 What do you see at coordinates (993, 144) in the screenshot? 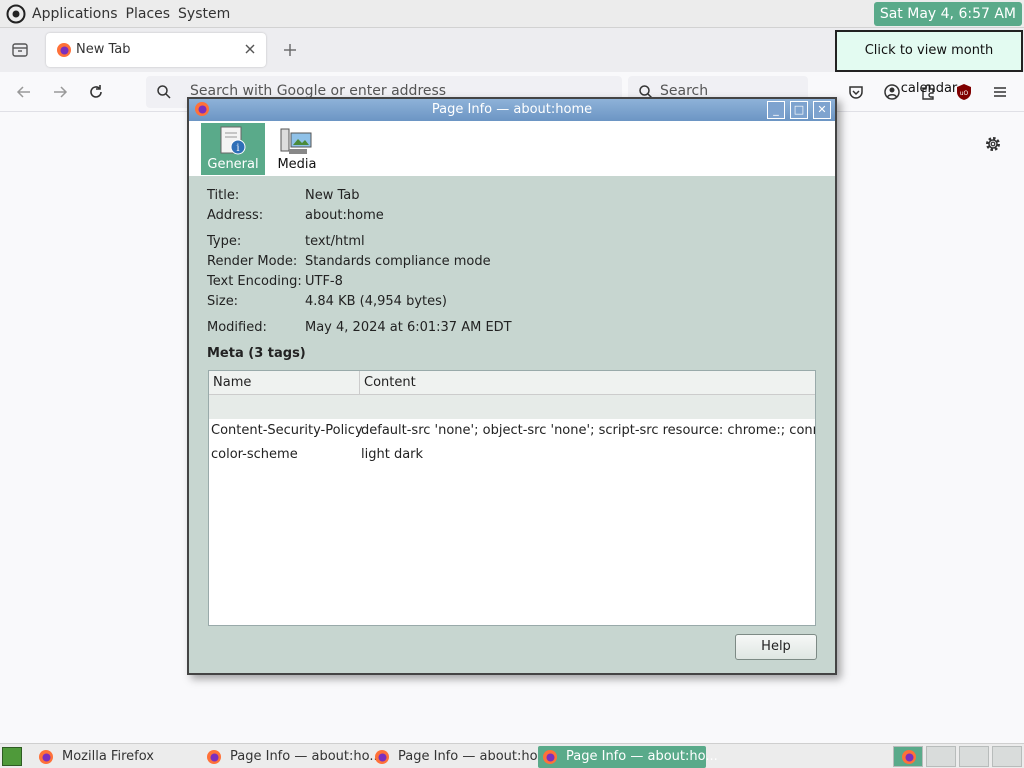
I see `gear-icon` at bounding box center [993, 144].